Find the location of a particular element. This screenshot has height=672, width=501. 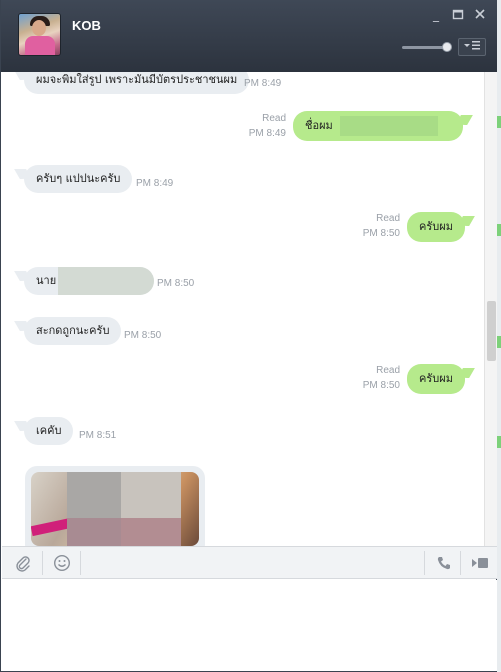

video-icon is located at coordinates (480, 563).